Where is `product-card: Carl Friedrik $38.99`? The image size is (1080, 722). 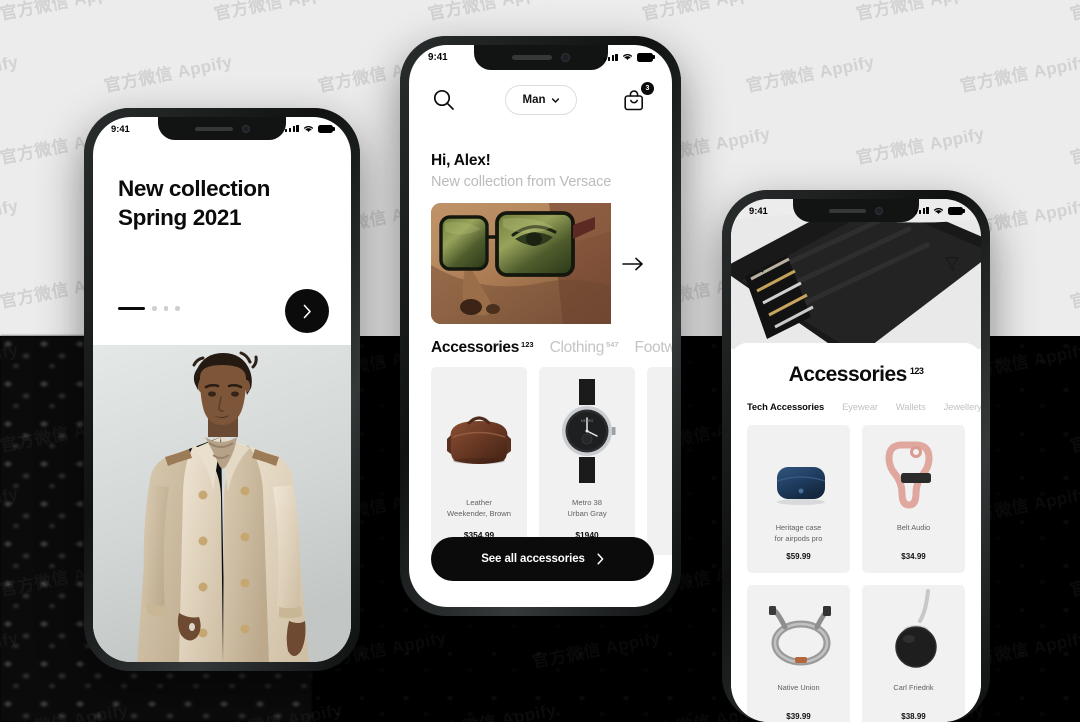 product-card: Carl Friedrik $38.99 is located at coordinates (913, 653).